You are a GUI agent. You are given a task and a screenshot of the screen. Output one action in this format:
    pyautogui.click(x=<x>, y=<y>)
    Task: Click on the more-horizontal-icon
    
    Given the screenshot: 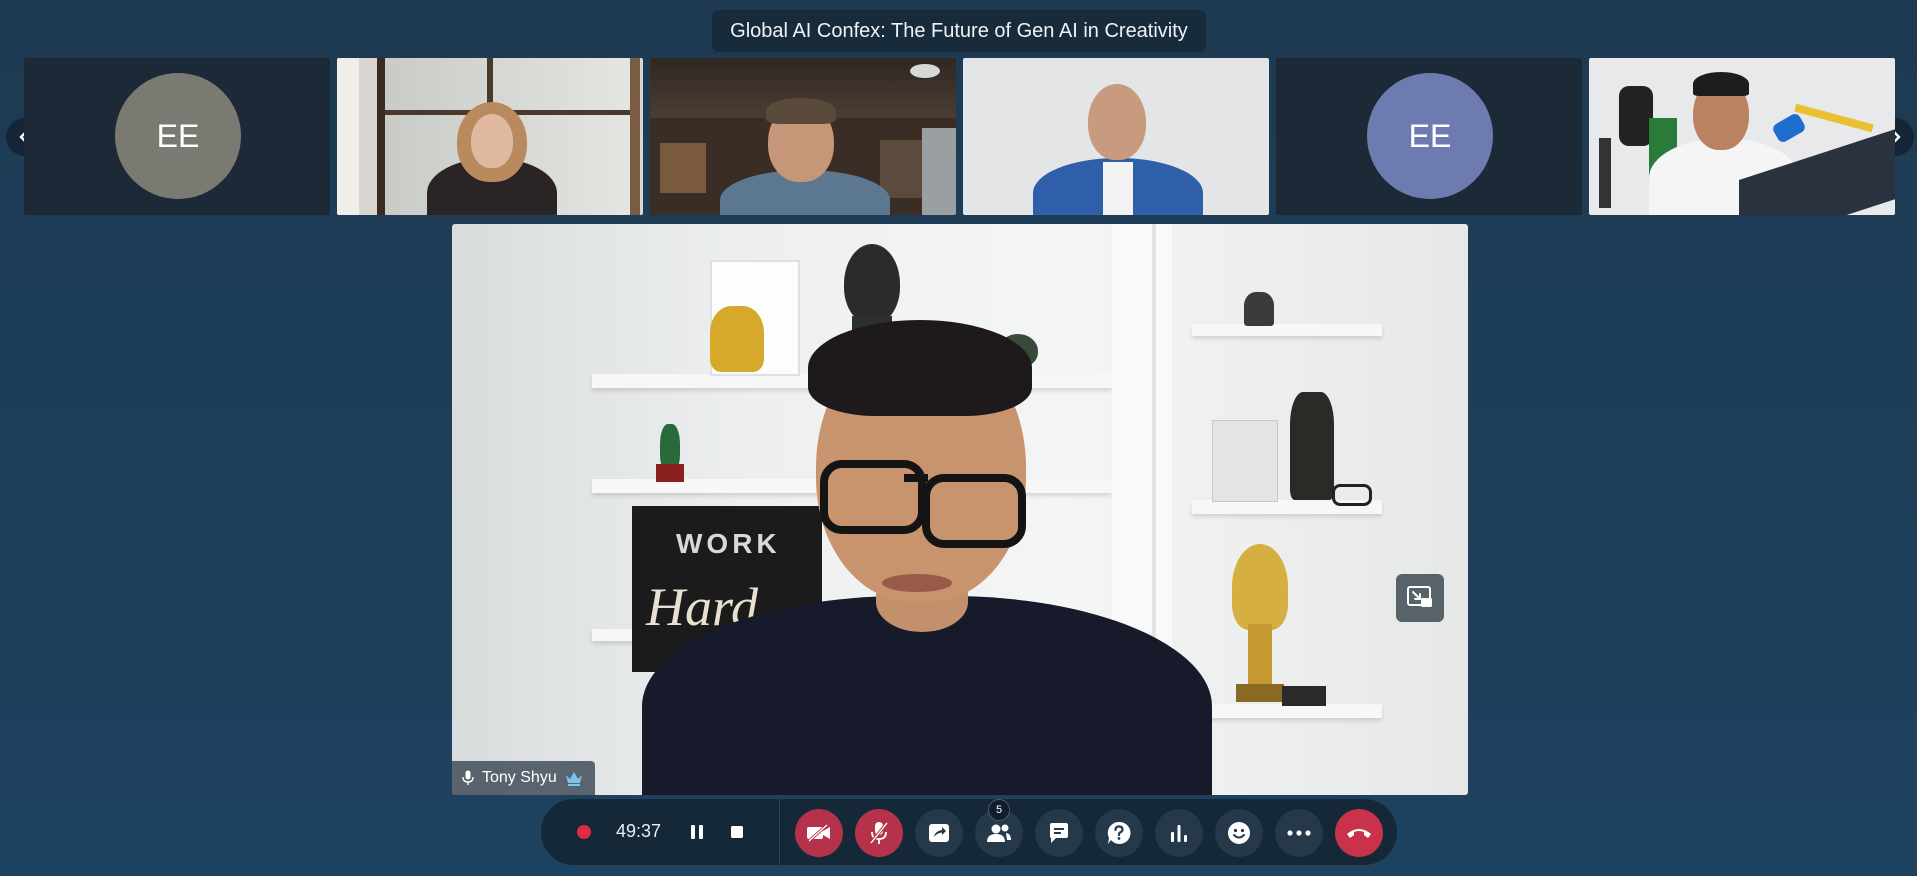 What is the action you would take?
    pyautogui.click(x=1299, y=833)
    